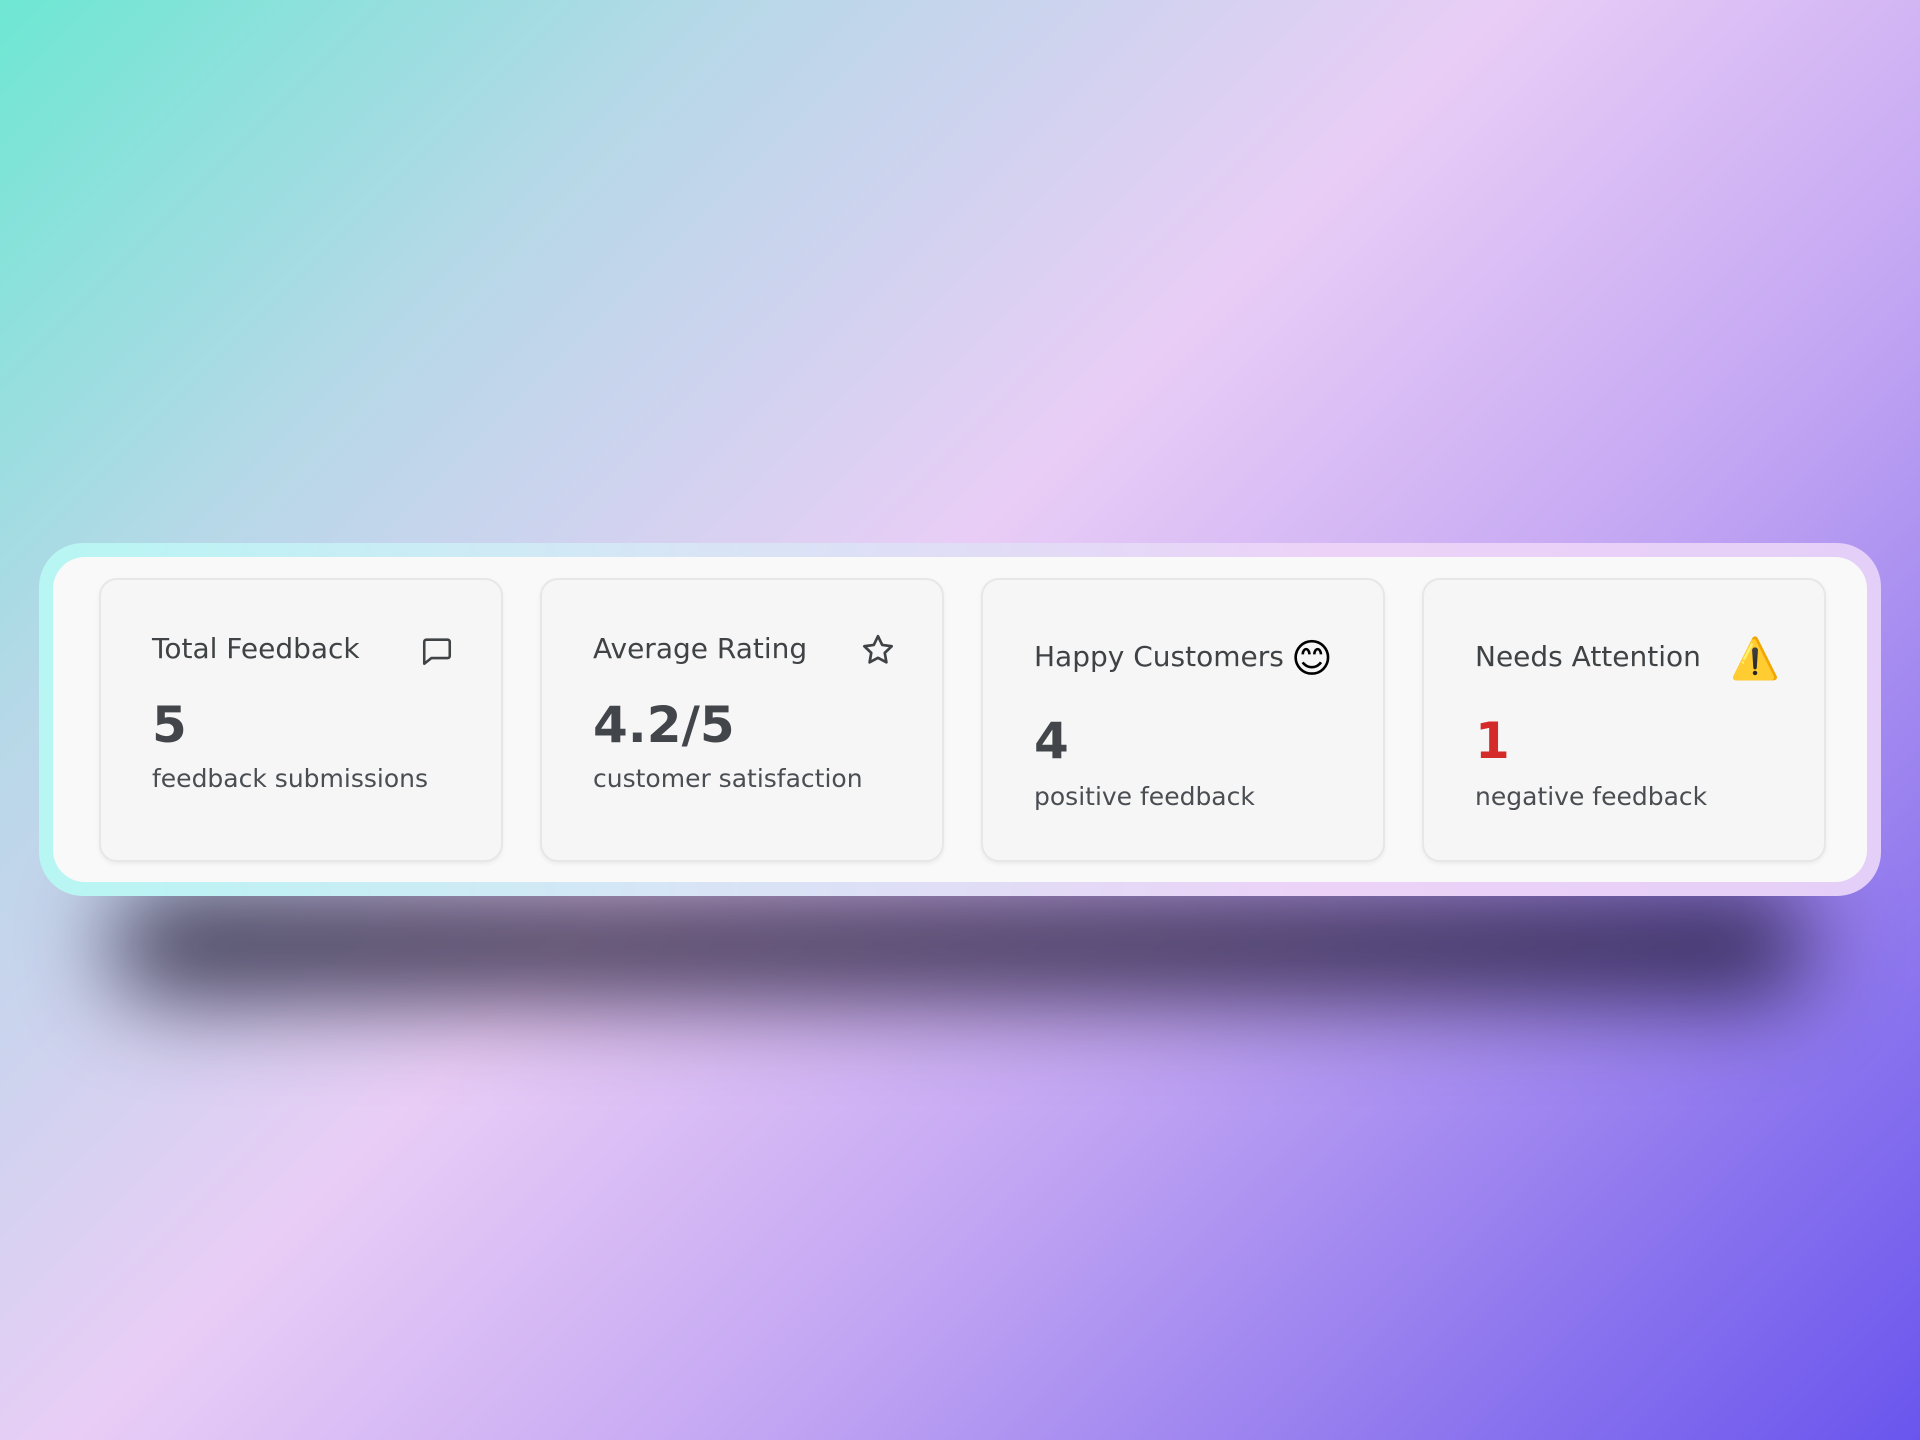 Image resolution: width=1920 pixels, height=1440 pixels. Describe the element at coordinates (1588, 656) in the screenshot. I see `stat-card-title: Needs Attention` at that location.